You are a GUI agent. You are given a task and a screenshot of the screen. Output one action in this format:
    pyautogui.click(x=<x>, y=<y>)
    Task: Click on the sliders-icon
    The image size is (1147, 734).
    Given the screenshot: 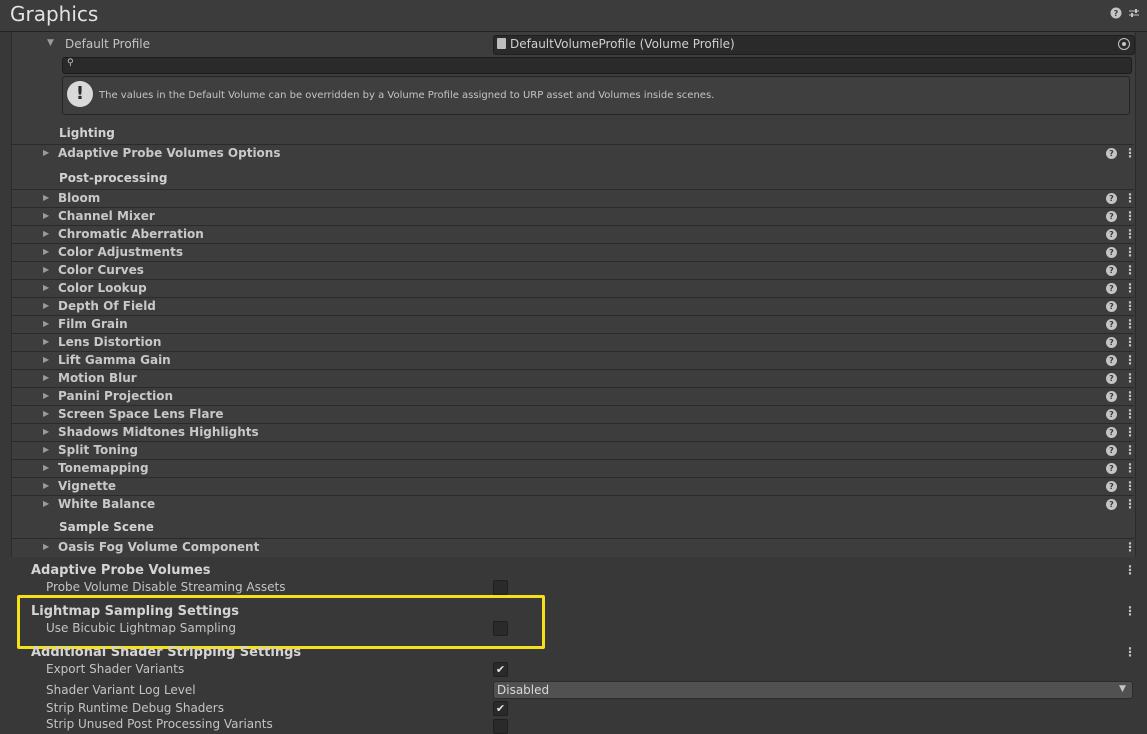 What is the action you would take?
    pyautogui.click(x=1134, y=14)
    